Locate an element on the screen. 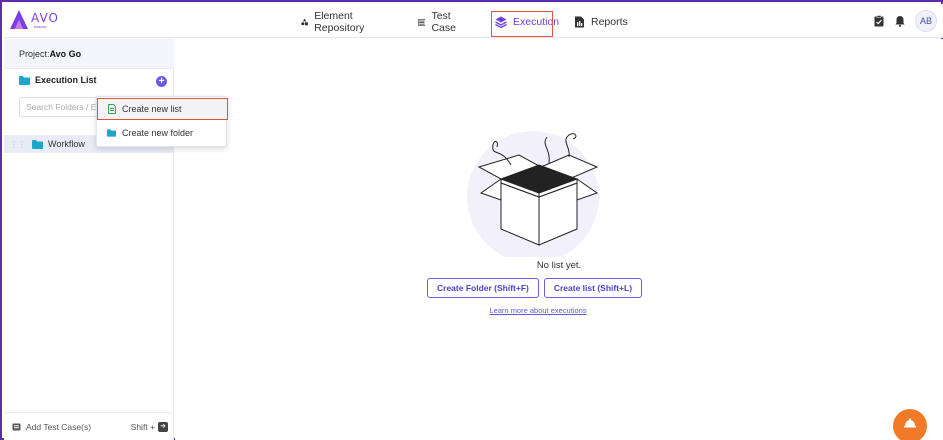 This screenshot has width=943, height=440. nav-reports: Reports is located at coordinates (601, 22).